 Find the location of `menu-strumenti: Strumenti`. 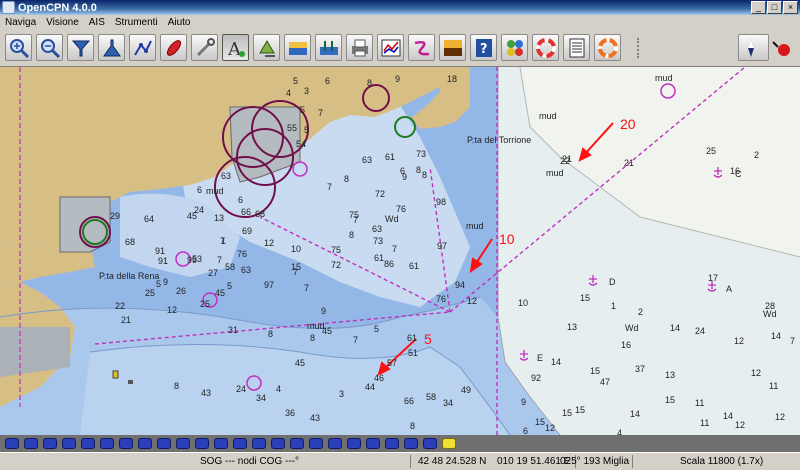

menu-strumenti: Strumenti is located at coordinates (136, 22).